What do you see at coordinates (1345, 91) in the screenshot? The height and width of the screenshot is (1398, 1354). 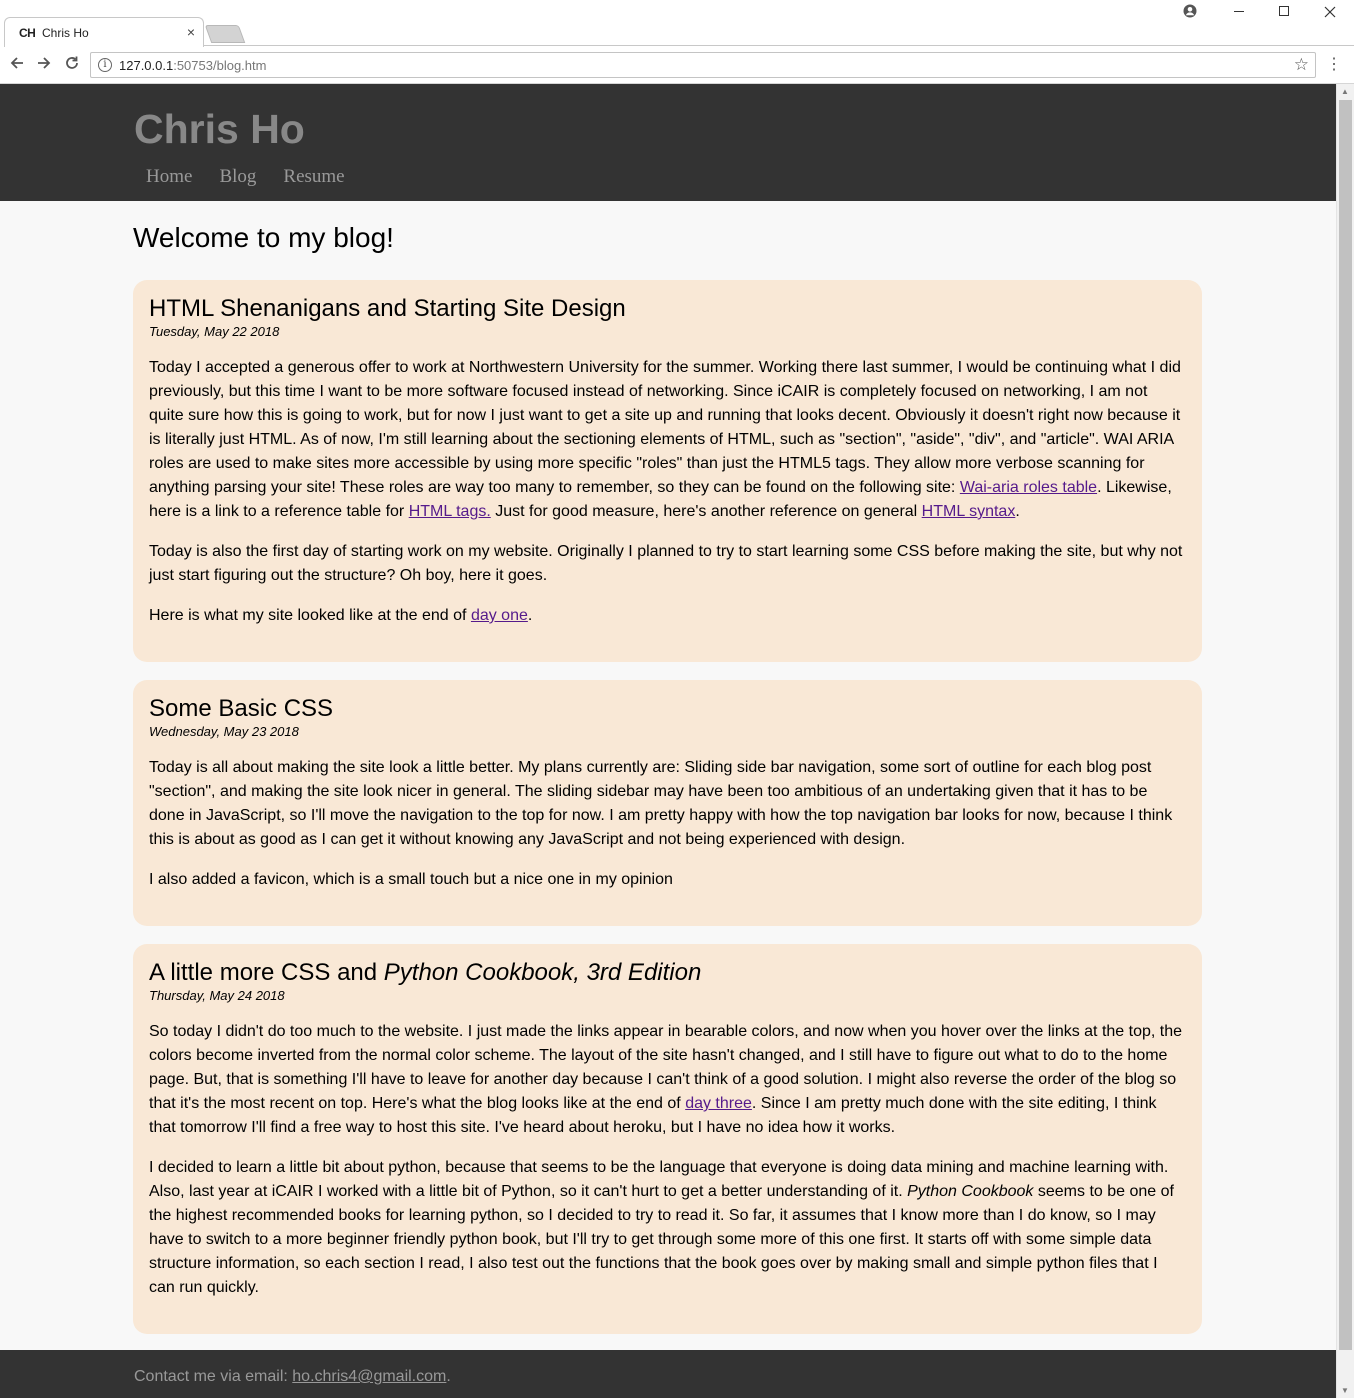 I see `scroll-up-icon: ▲` at bounding box center [1345, 91].